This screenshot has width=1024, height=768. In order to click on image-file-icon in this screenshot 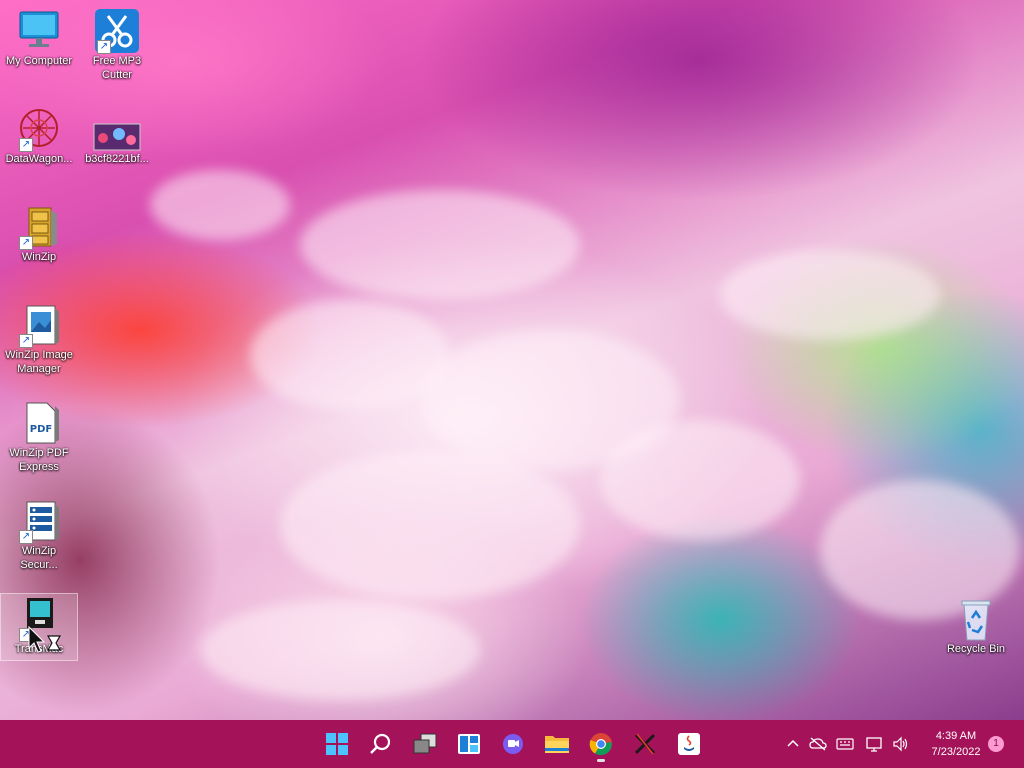, I will do `click(117, 129)`.